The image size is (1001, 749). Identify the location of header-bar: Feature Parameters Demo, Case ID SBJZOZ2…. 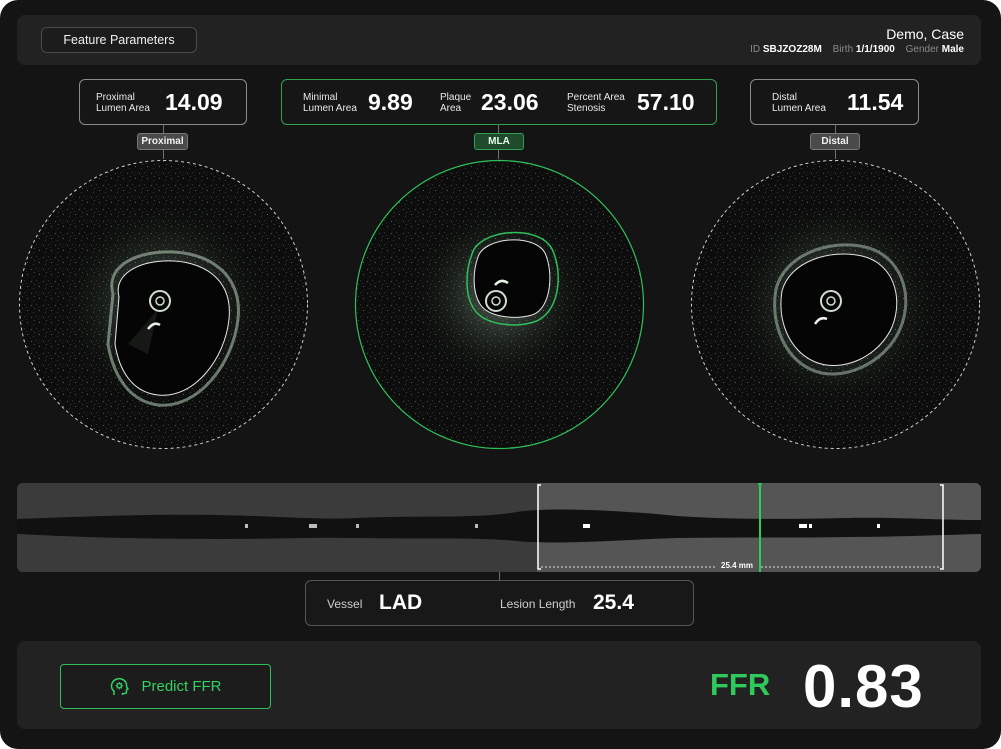
(499, 40).